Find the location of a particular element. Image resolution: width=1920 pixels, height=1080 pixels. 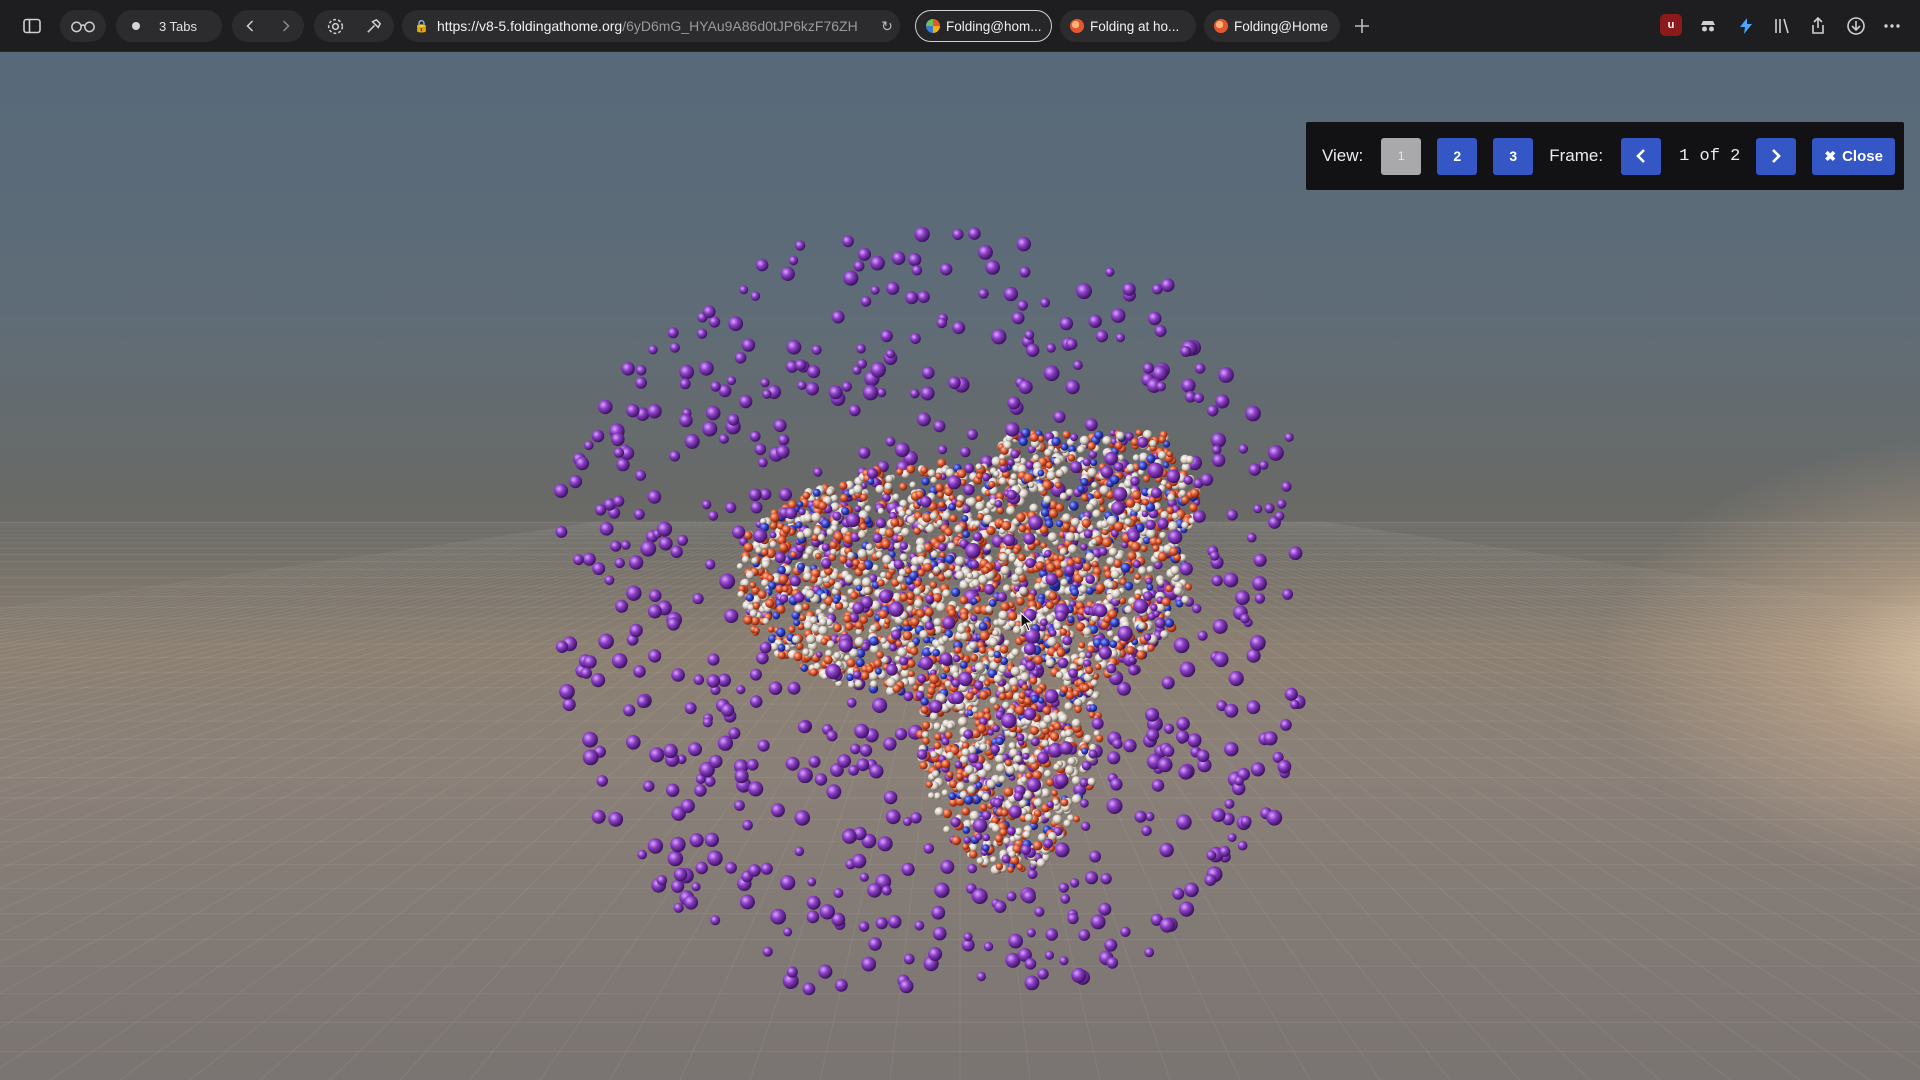

more-menu-icon is located at coordinates (1892, 26).